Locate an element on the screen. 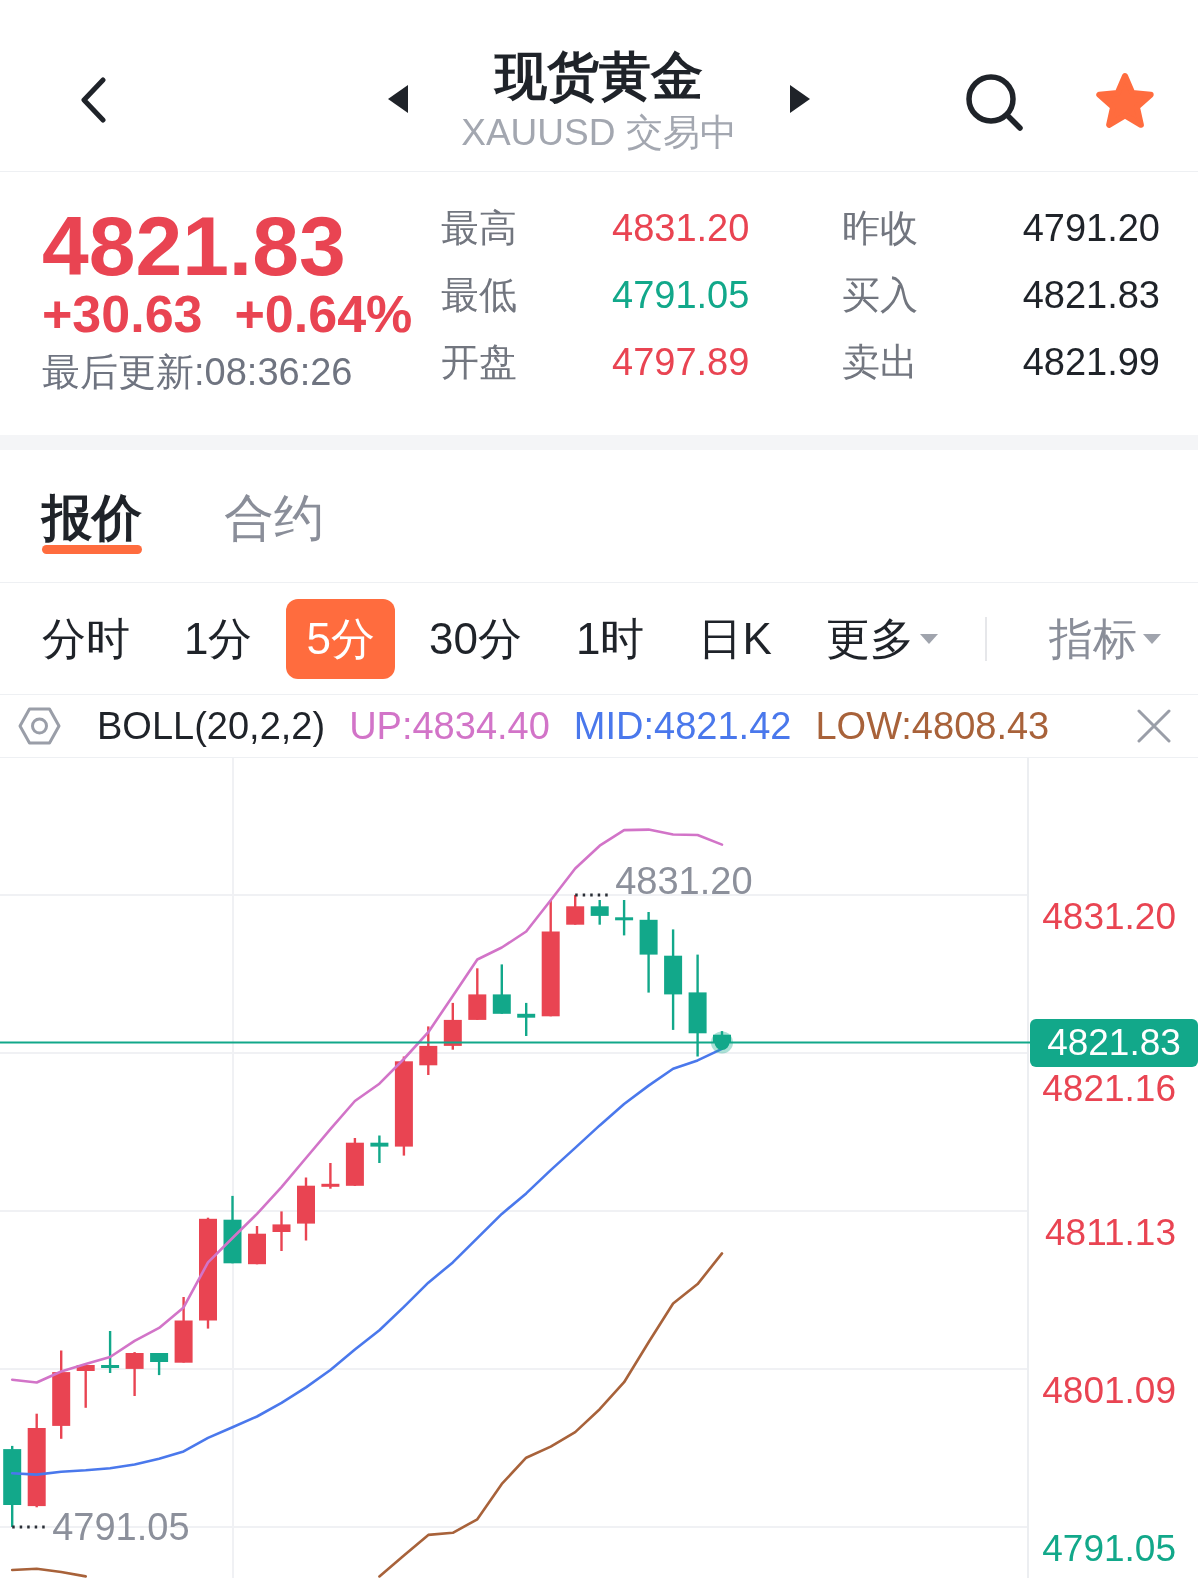 The image size is (1198, 1582). price-dot-icon is located at coordinates (722, 1042).